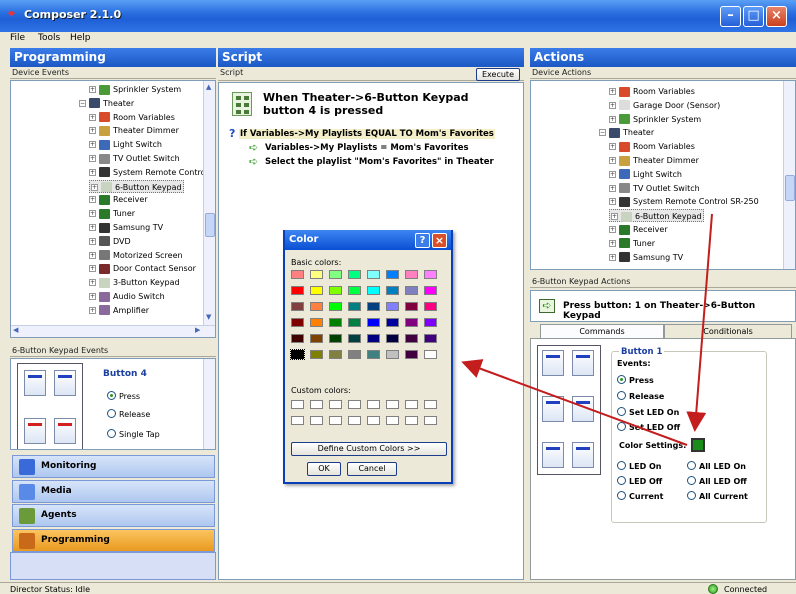 This screenshot has width=796, height=594. Describe the element at coordinates (50, 589) in the screenshot. I see `director-status: Director Status: Idle` at that location.